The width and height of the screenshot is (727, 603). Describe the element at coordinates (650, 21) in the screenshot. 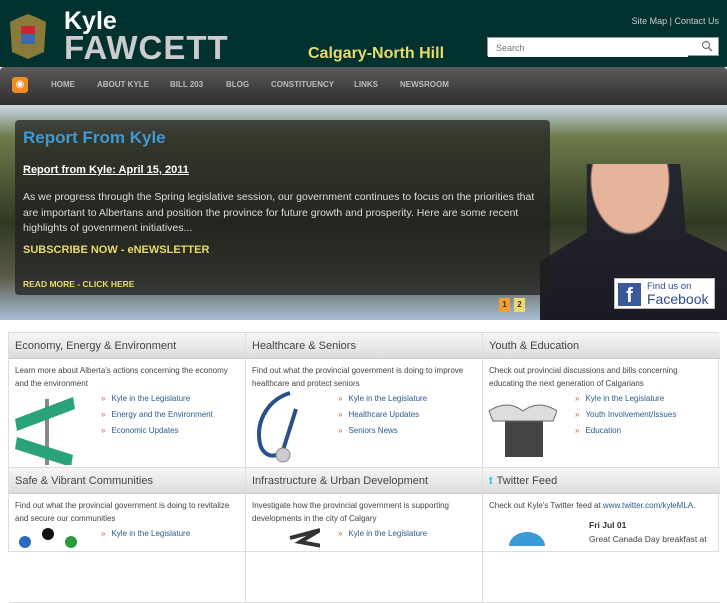

I see `site-map-link: Site Map` at that location.